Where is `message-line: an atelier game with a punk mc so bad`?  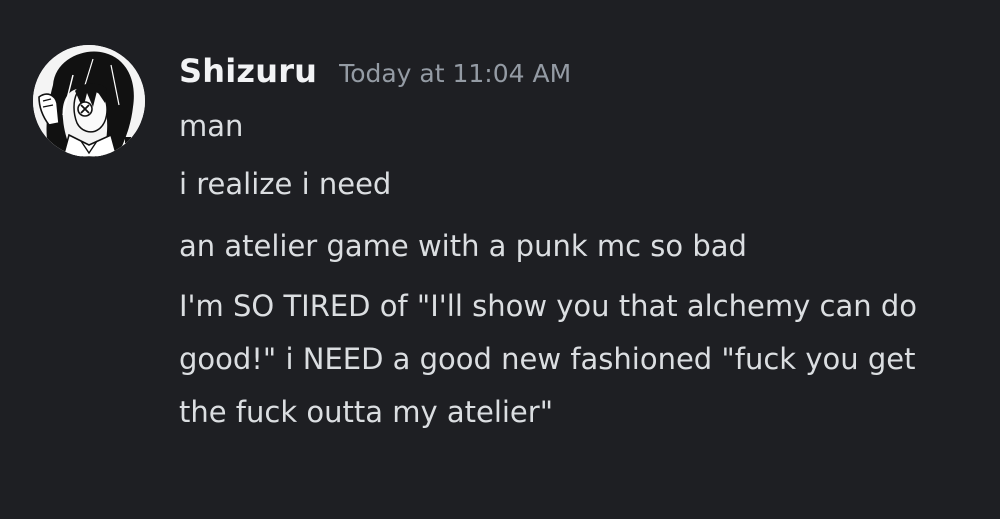 message-line: an atelier game with a punk mc so bad is located at coordinates (463, 246).